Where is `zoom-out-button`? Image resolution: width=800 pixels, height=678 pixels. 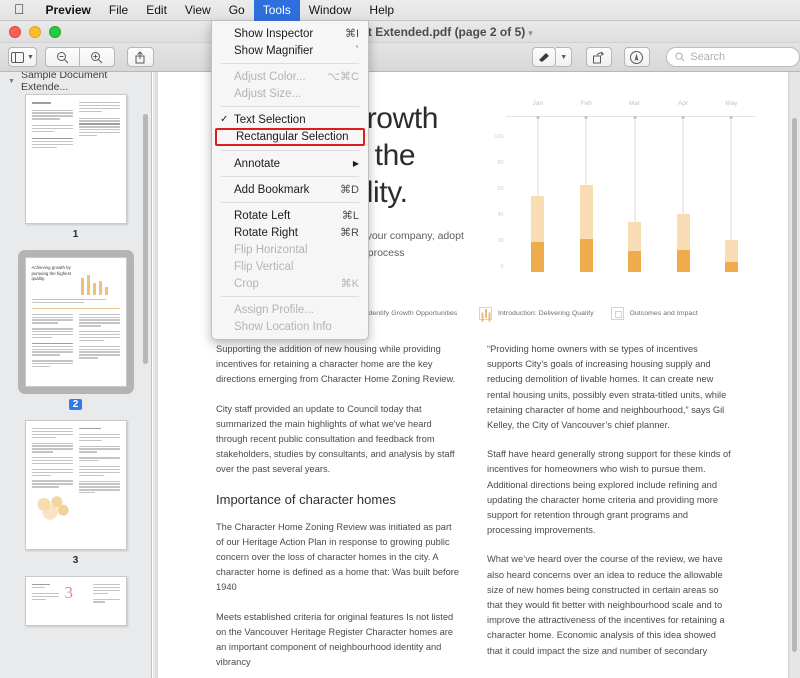 zoom-out-button is located at coordinates (62, 57).